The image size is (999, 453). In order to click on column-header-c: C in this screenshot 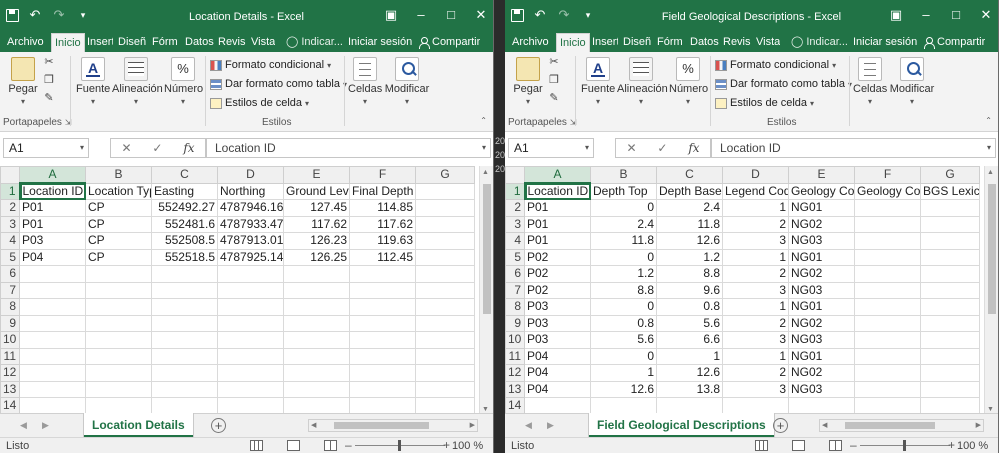, I will do `click(689, 175)`.